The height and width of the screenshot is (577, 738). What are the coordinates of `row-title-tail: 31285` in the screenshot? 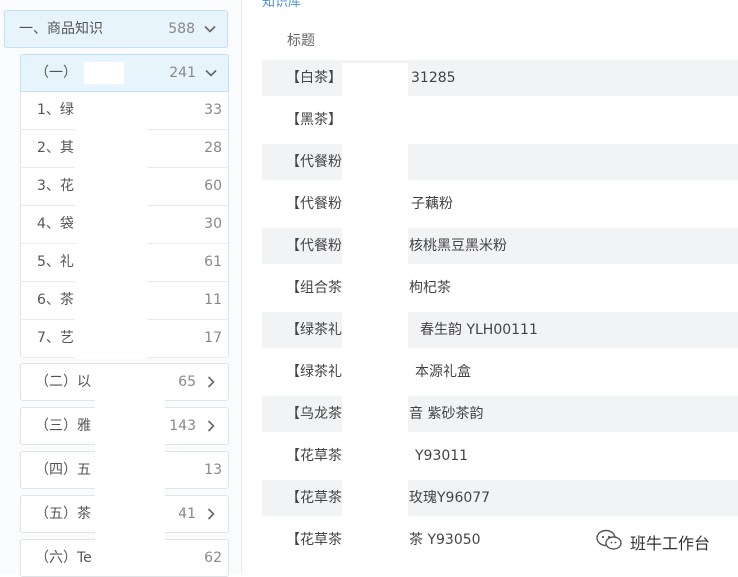 It's located at (433, 78).